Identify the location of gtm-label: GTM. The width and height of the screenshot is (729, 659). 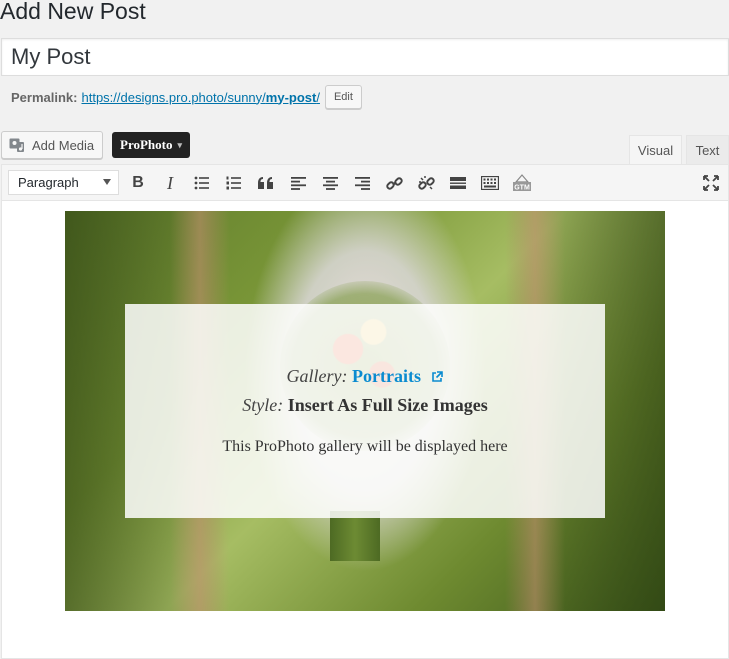
(522, 188).